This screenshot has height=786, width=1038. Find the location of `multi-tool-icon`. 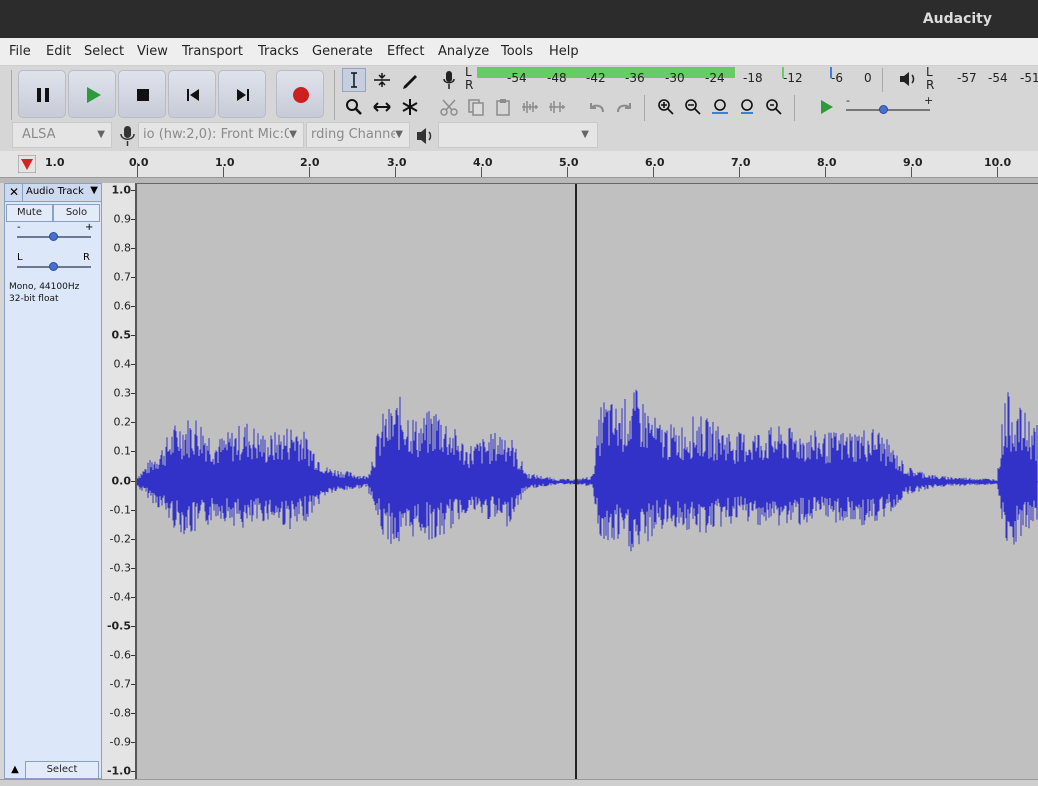

multi-tool-icon is located at coordinates (410, 107).